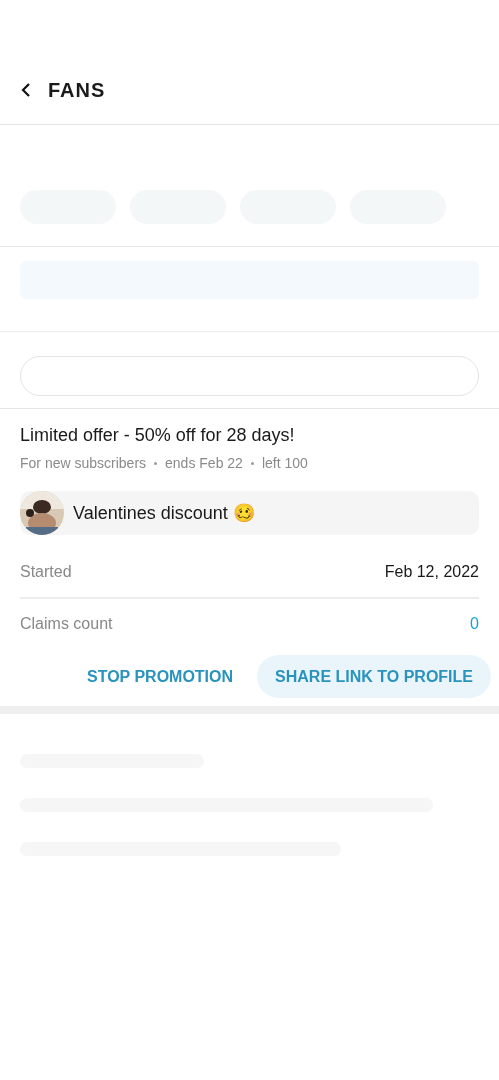 This screenshot has width=499, height=1080. Describe the element at coordinates (204, 463) in the screenshot. I see `promotion-meta: ends Feb 22` at that location.